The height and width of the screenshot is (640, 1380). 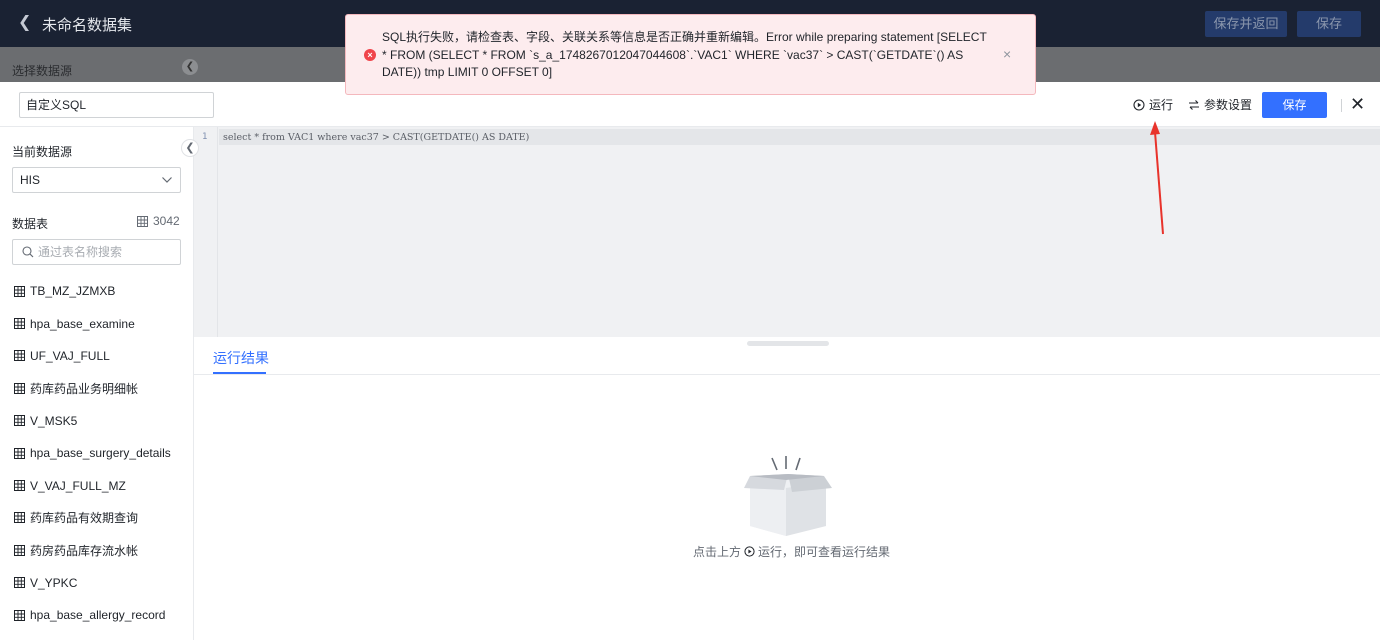 I want to click on table-list-item: V_YPKC, so click(x=96, y=583).